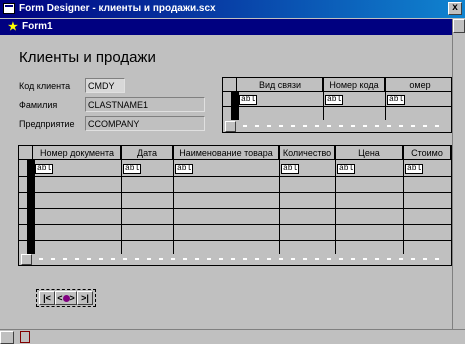  Describe the element at coordinates (369, 153) in the screenshot. I see `col-header-price: Цена` at that location.